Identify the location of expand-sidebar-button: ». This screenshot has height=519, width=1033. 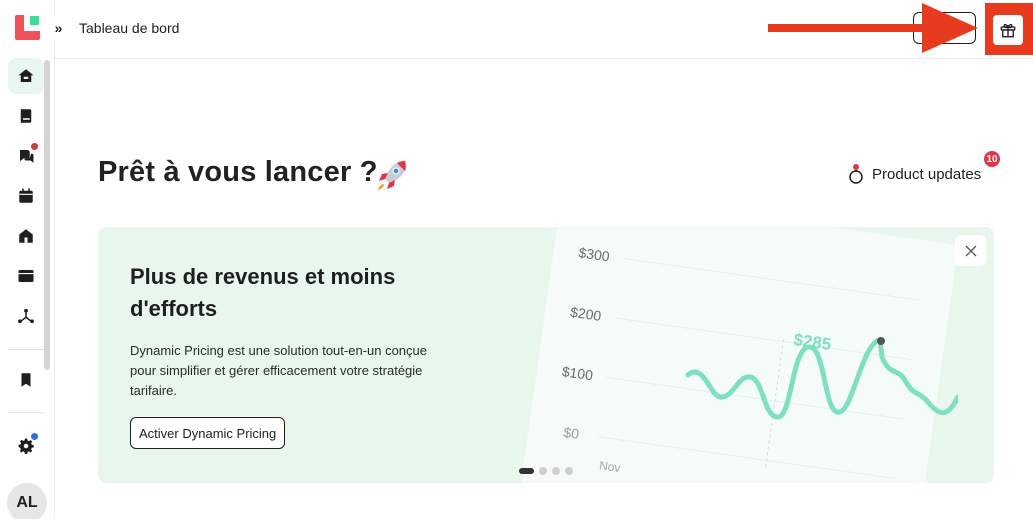
(57, 28).